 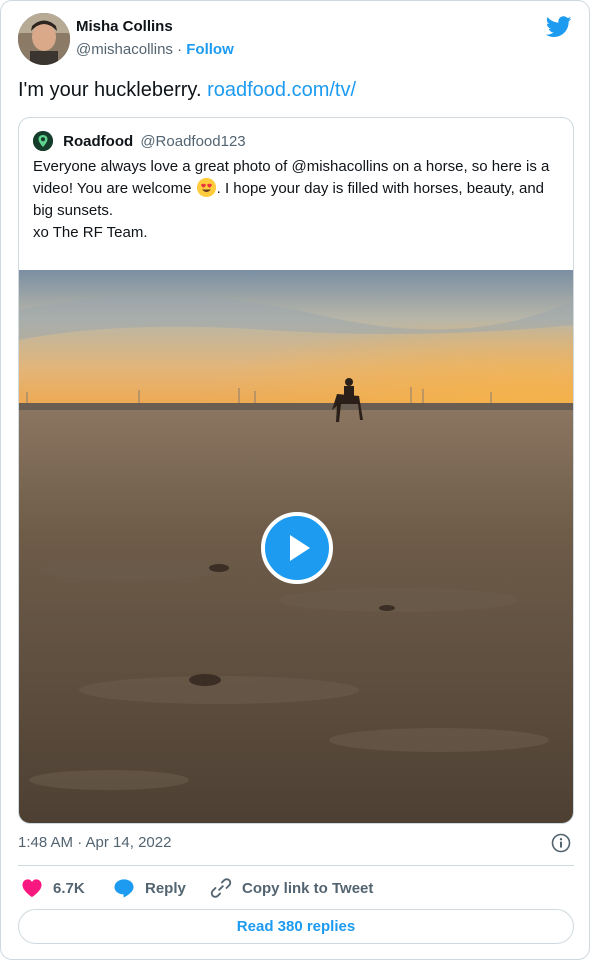 What do you see at coordinates (558, 27) in the screenshot?
I see `twitter-bird-icon` at bounding box center [558, 27].